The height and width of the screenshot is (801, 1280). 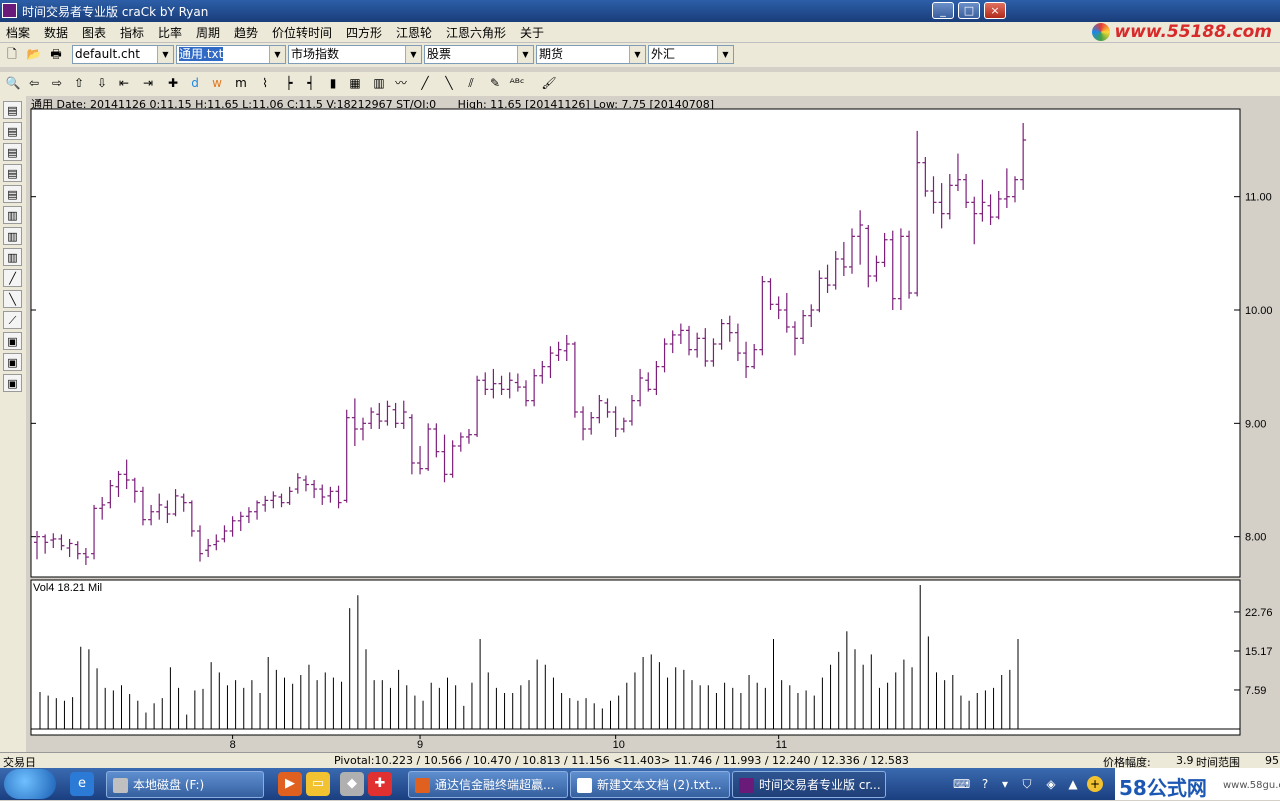 What do you see at coordinates (1255, 691) in the screenshot?
I see `volume-tick-label: 7.59` at bounding box center [1255, 691].